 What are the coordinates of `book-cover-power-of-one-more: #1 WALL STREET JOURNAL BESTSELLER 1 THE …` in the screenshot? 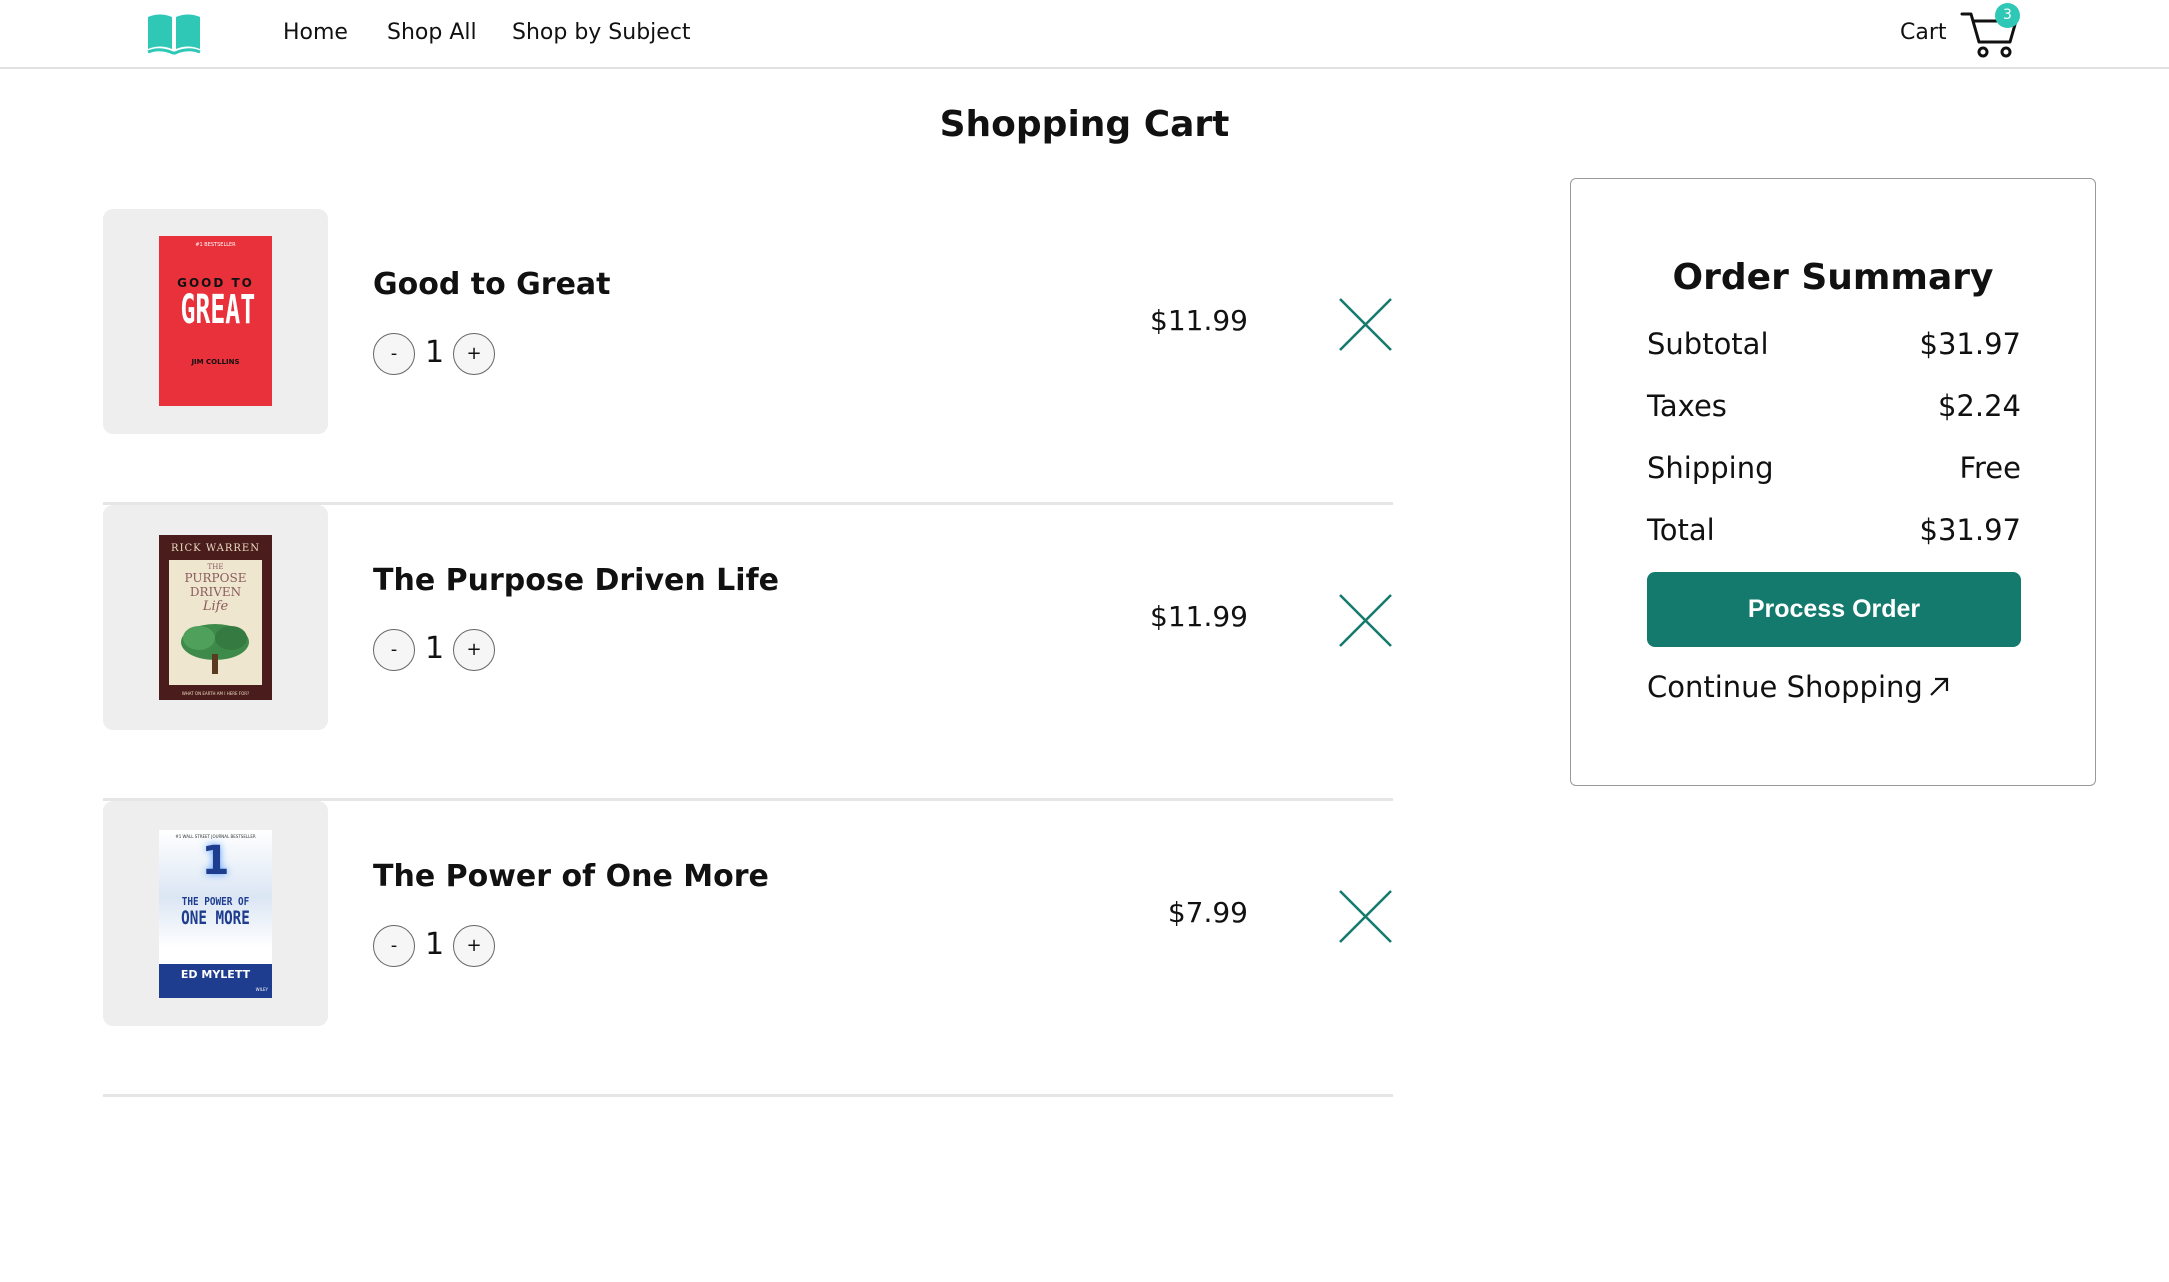 It's located at (215, 914).